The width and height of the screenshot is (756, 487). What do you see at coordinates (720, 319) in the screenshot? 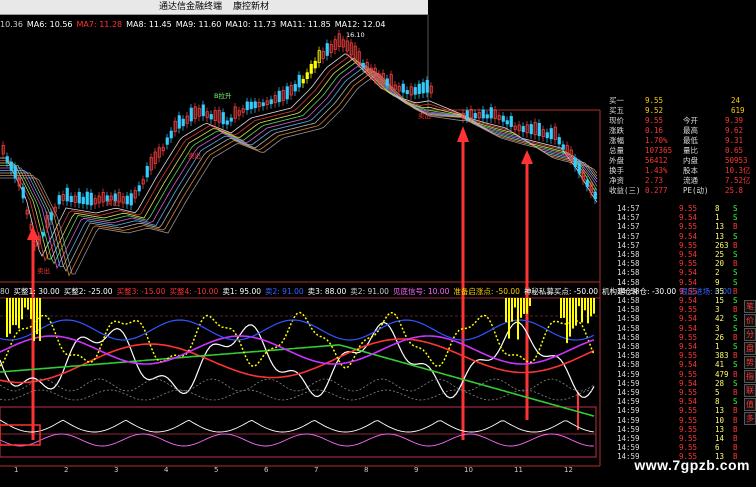
I see `tick-cell: 42` at bounding box center [720, 319].